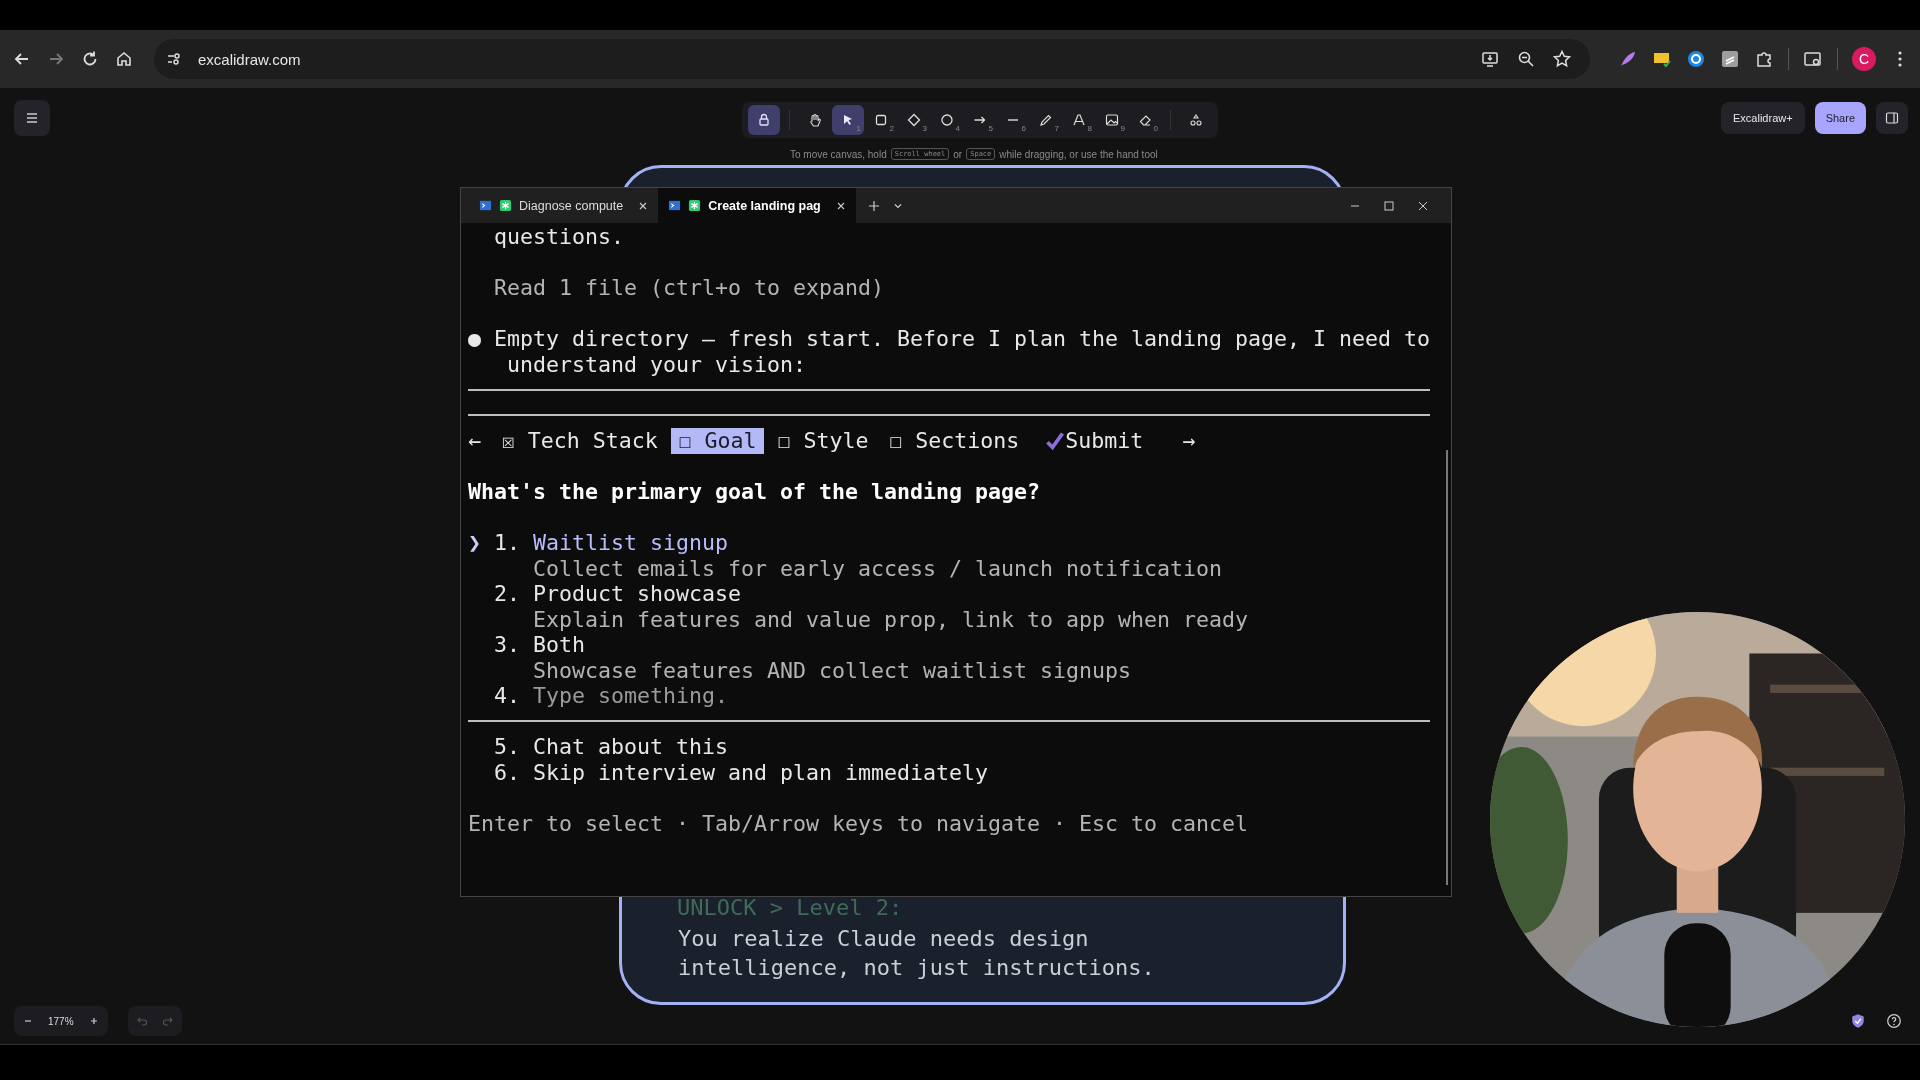 The height and width of the screenshot is (1080, 1920). What do you see at coordinates (717, 441) in the screenshot?
I see `step-tab: ☐ Goal` at bounding box center [717, 441].